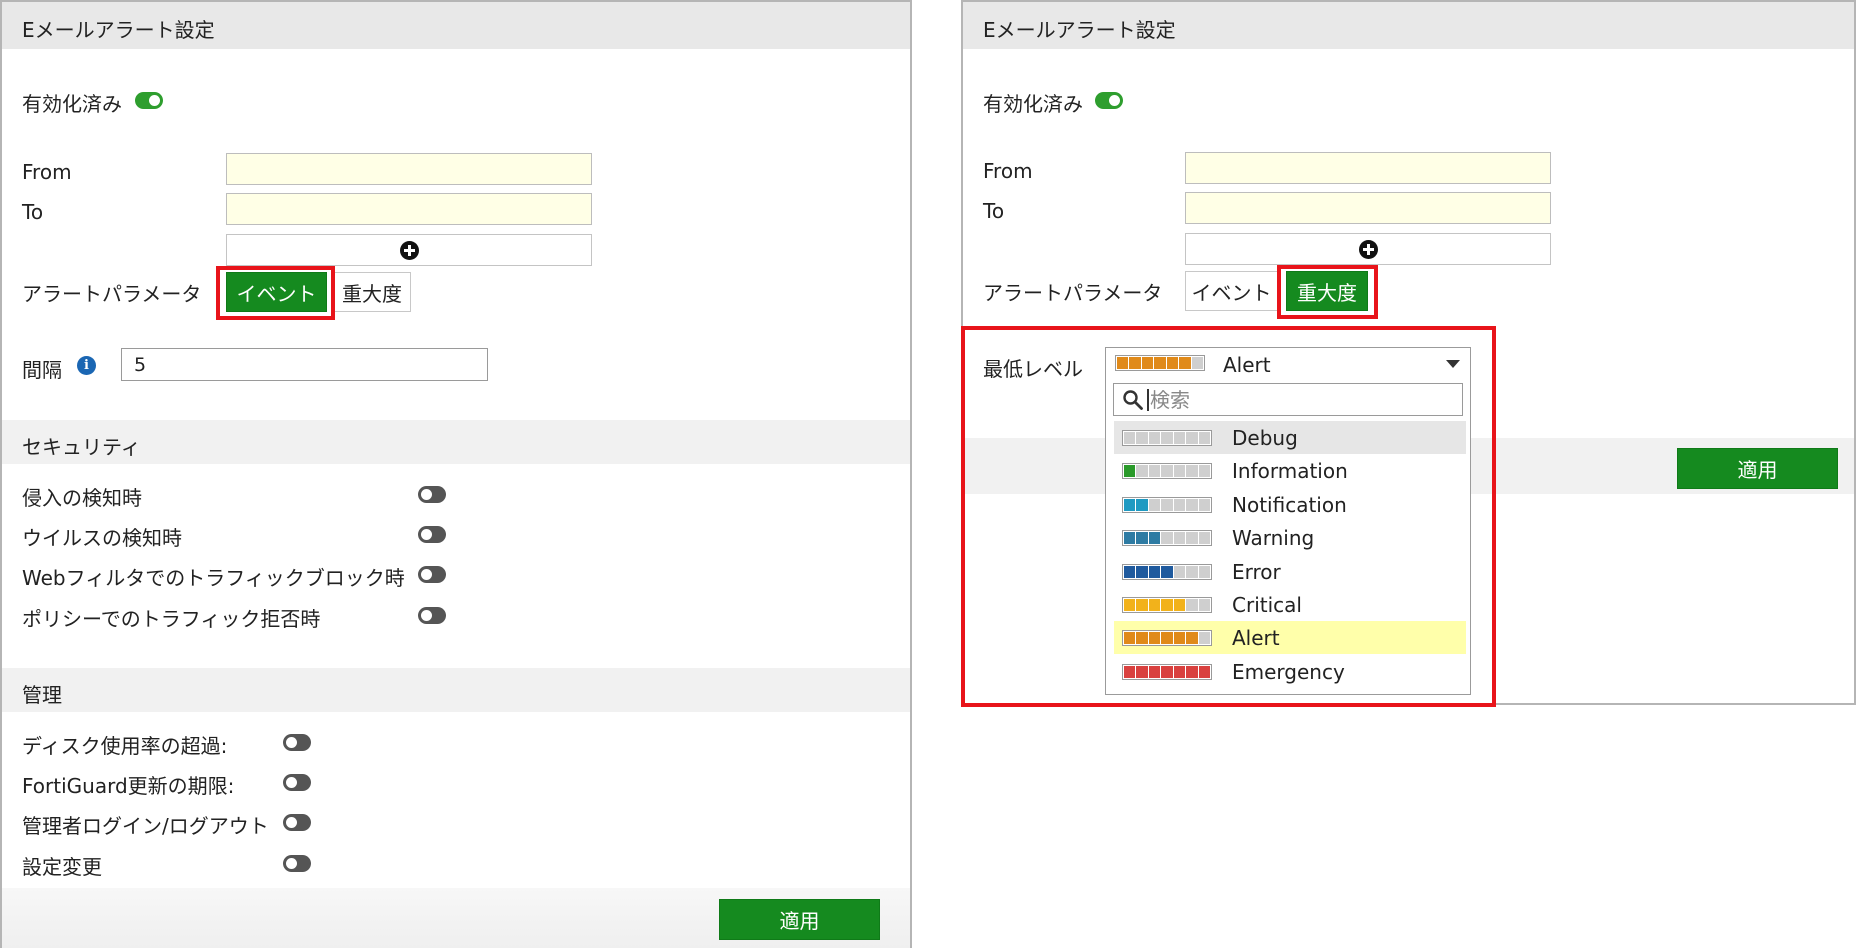 The height and width of the screenshot is (948, 1856). What do you see at coordinates (128, 786) in the screenshot?
I see `admin-item-fortiguard: FortiGuard更新の期限:` at bounding box center [128, 786].